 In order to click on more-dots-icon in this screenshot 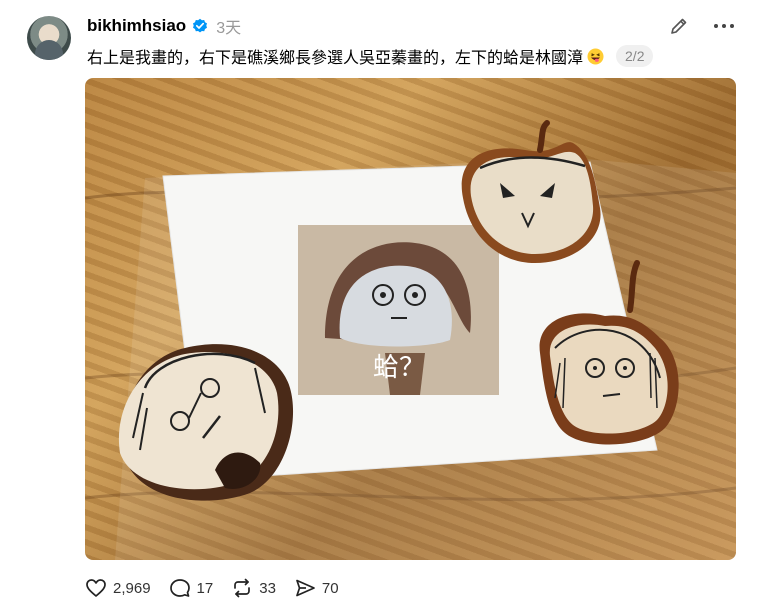, I will do `click(724, 26)`.